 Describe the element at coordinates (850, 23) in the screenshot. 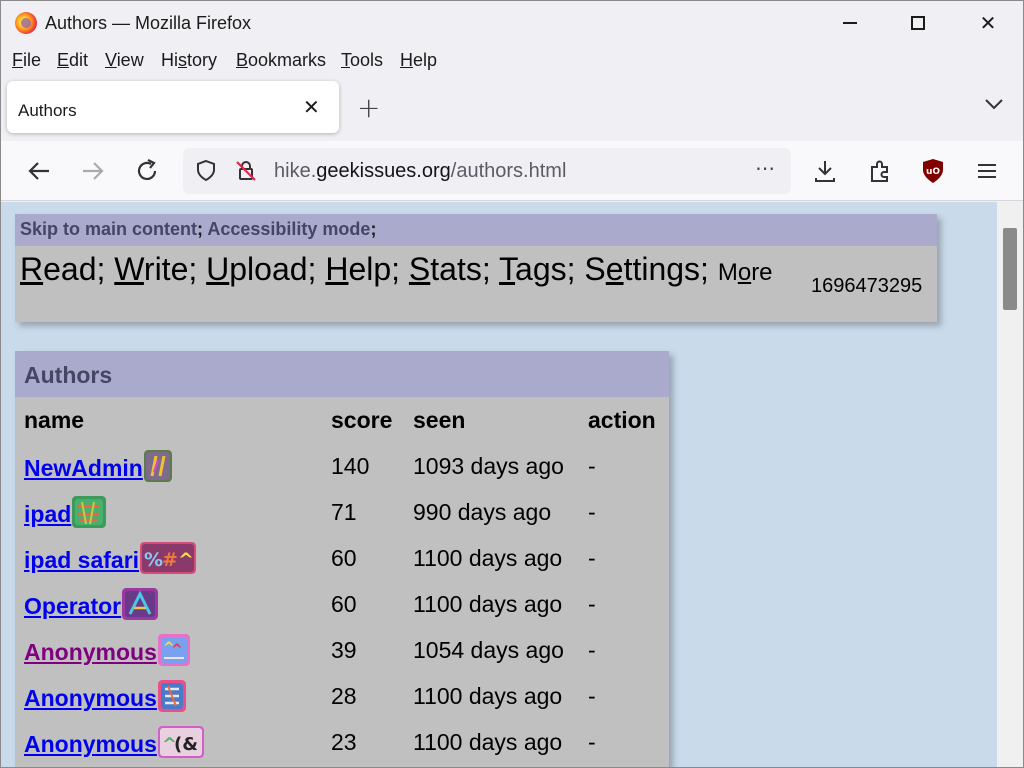

I see `minimize-button` at that location.